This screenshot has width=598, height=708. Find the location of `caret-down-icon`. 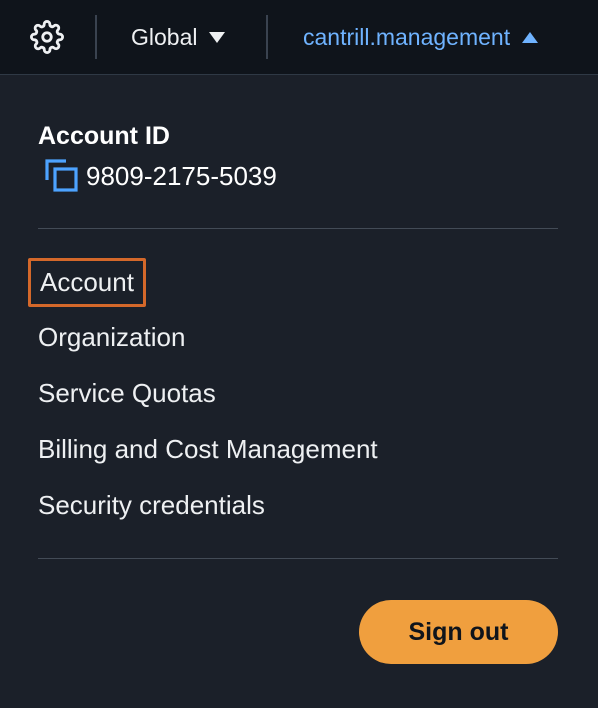

caret-down-icon is located at coordinates (217, 37).